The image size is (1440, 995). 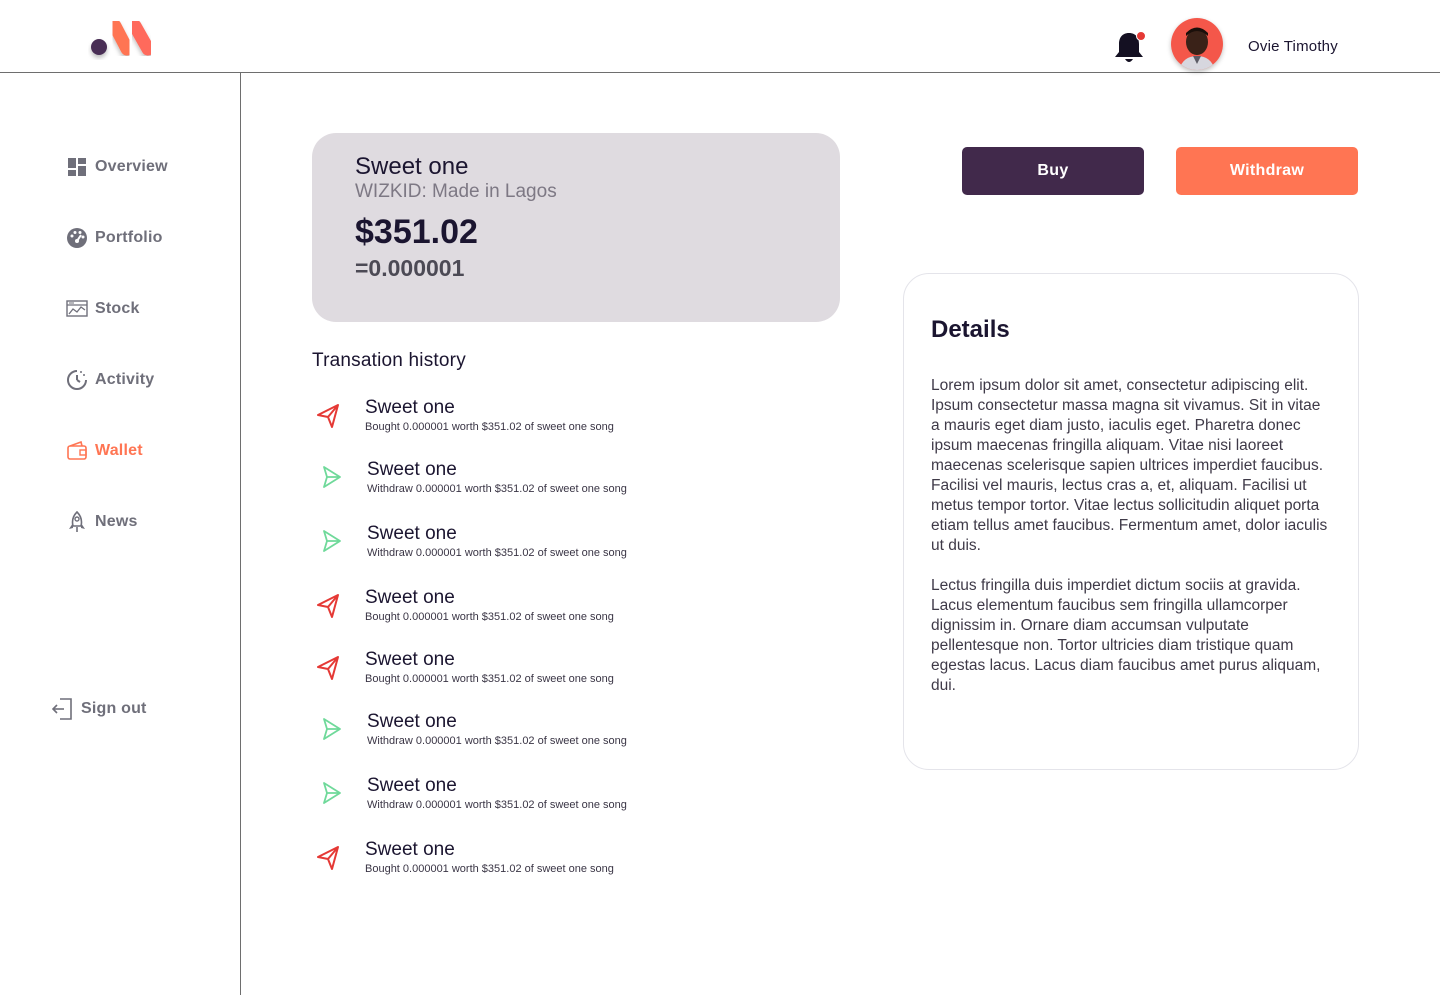 What do you see at coordinates (1267, 171) in the screenshot?
I see `withdraw-button: Withdraw` at bounding box center [1267, 171].